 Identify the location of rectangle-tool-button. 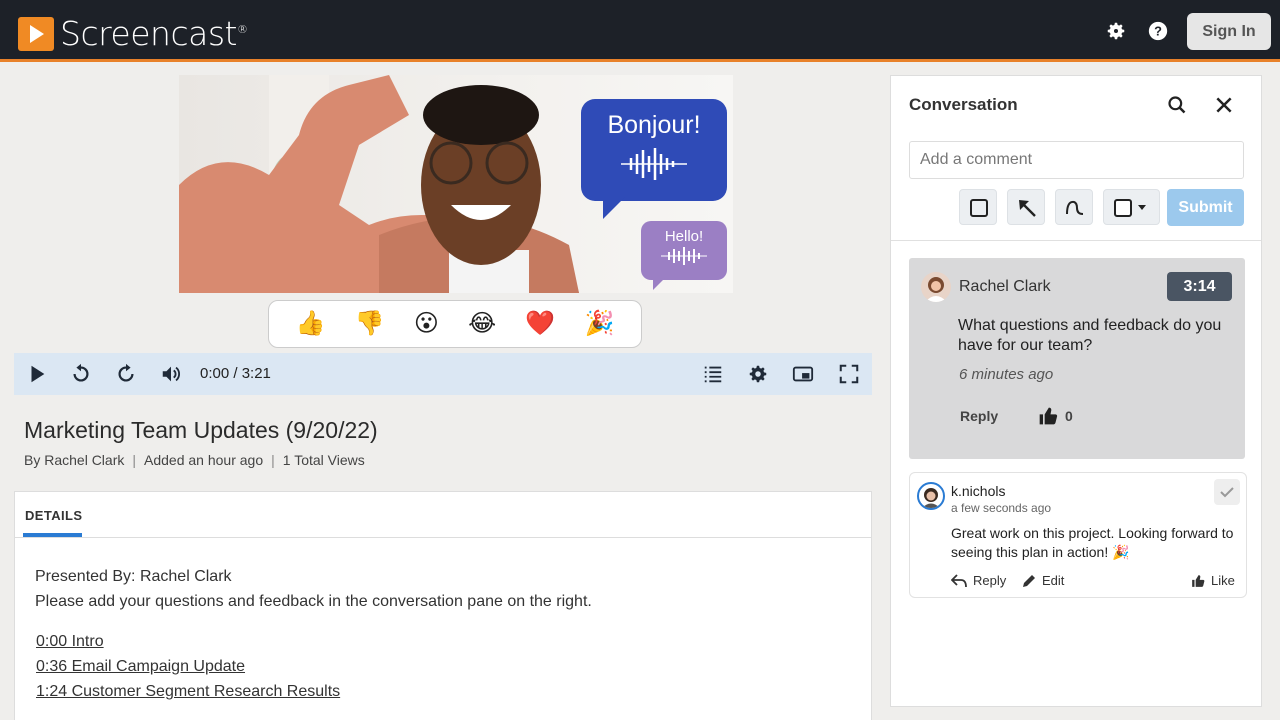
(978, 207).